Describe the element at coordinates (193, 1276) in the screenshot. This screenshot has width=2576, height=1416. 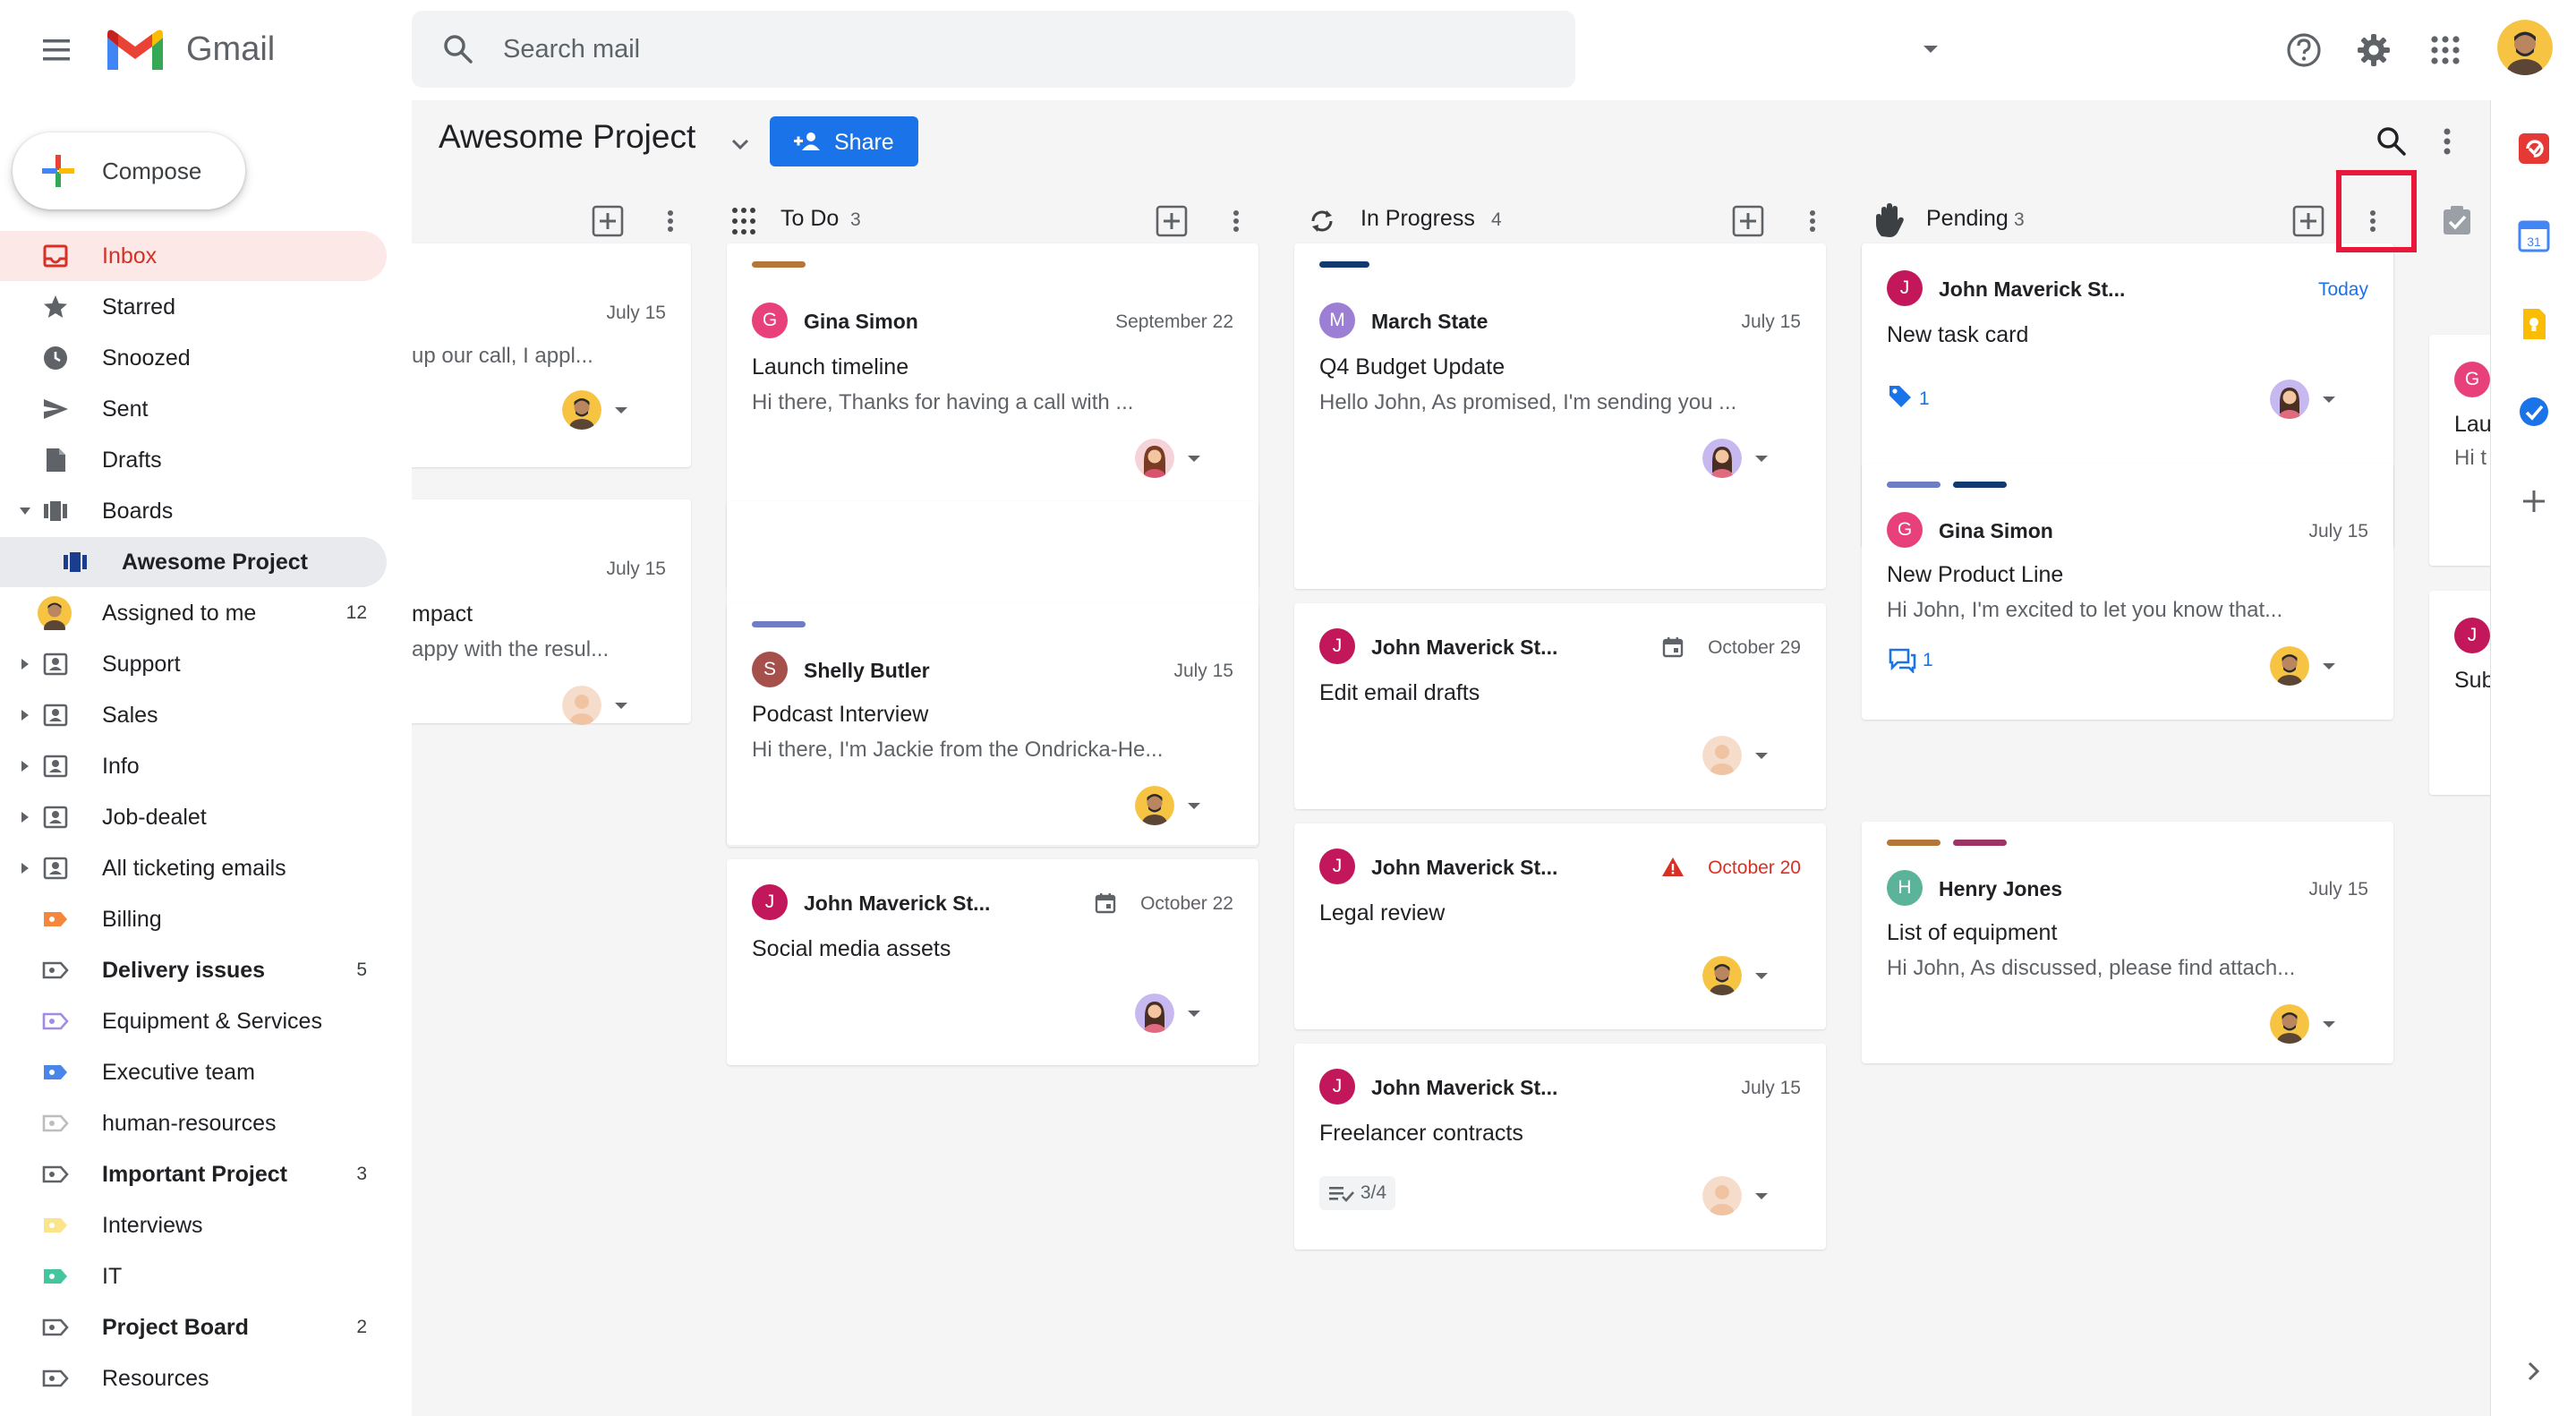
I see `nav-item-it: IT` at that location.